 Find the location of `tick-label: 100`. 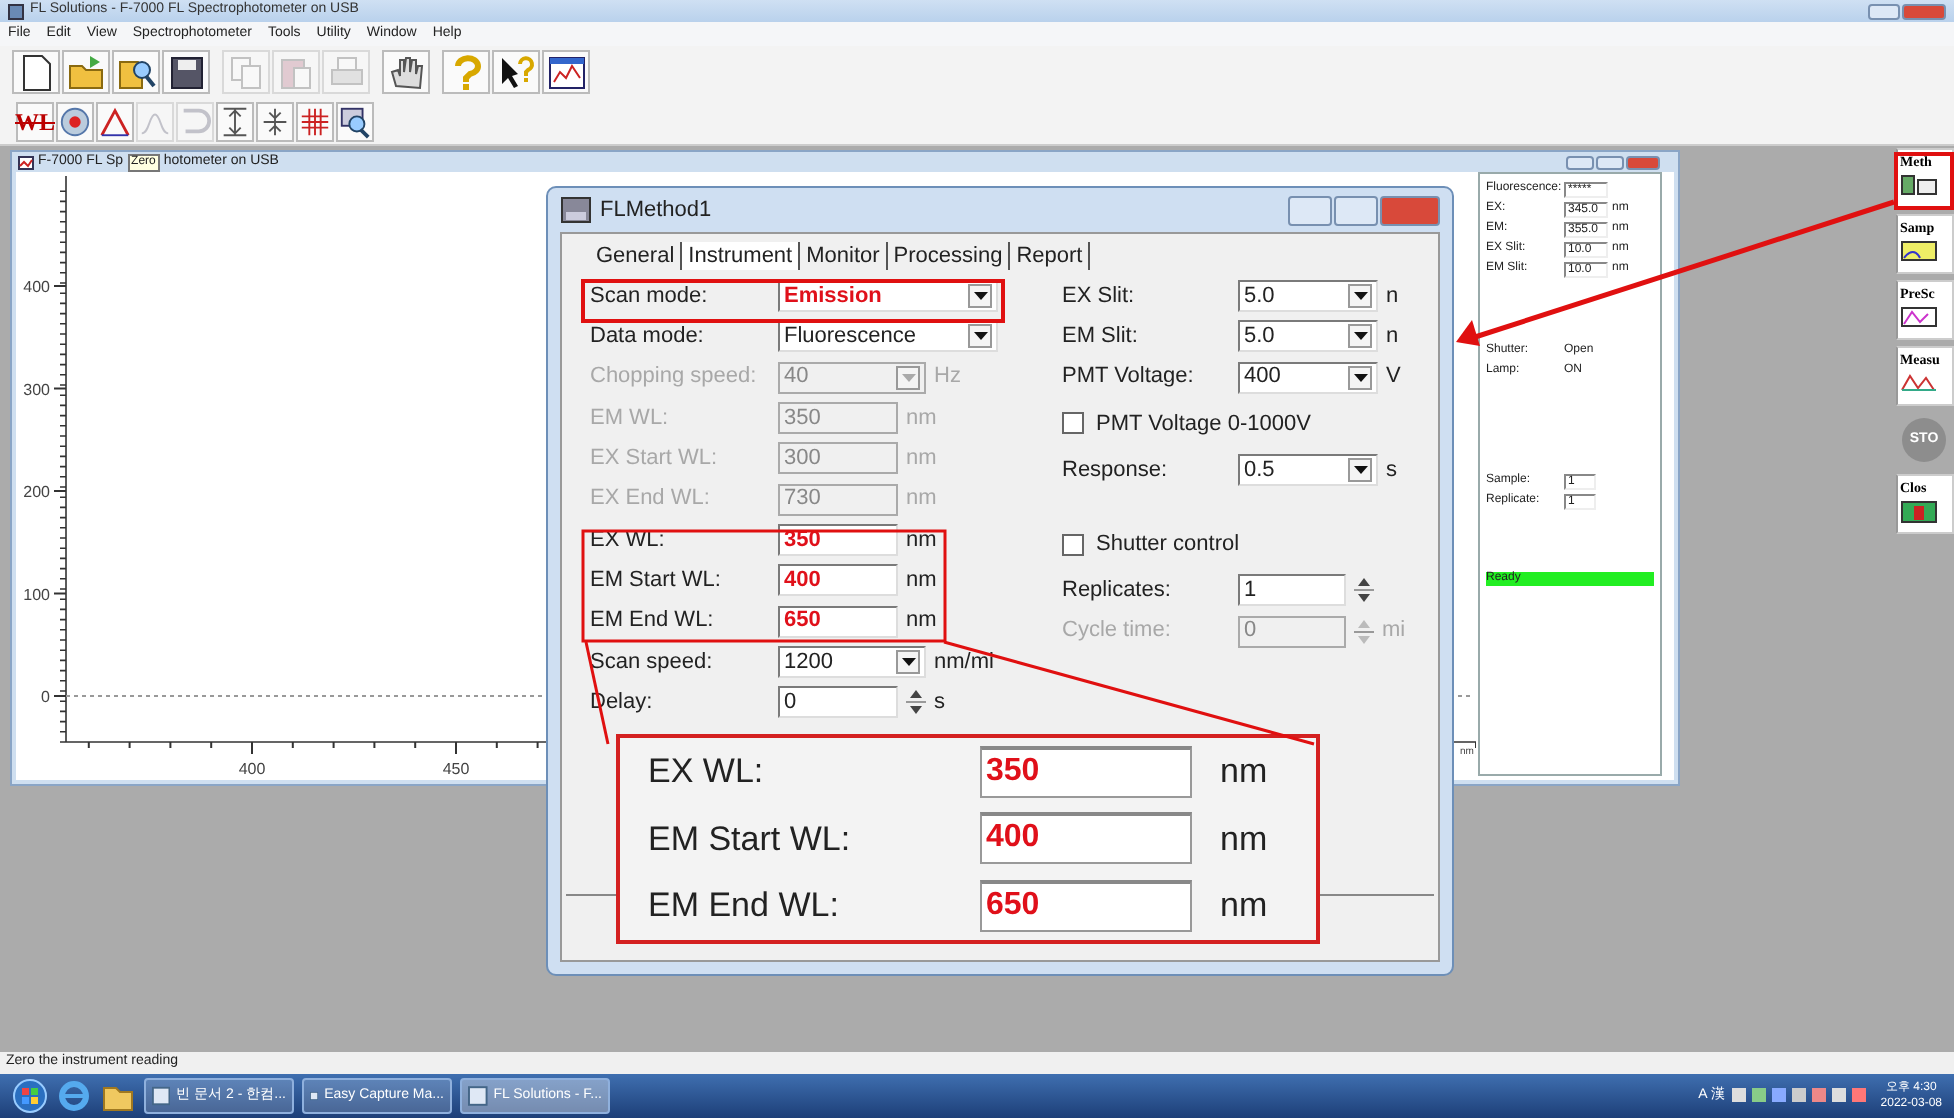

tick-label: 100 is located at coordinates (36, 594).